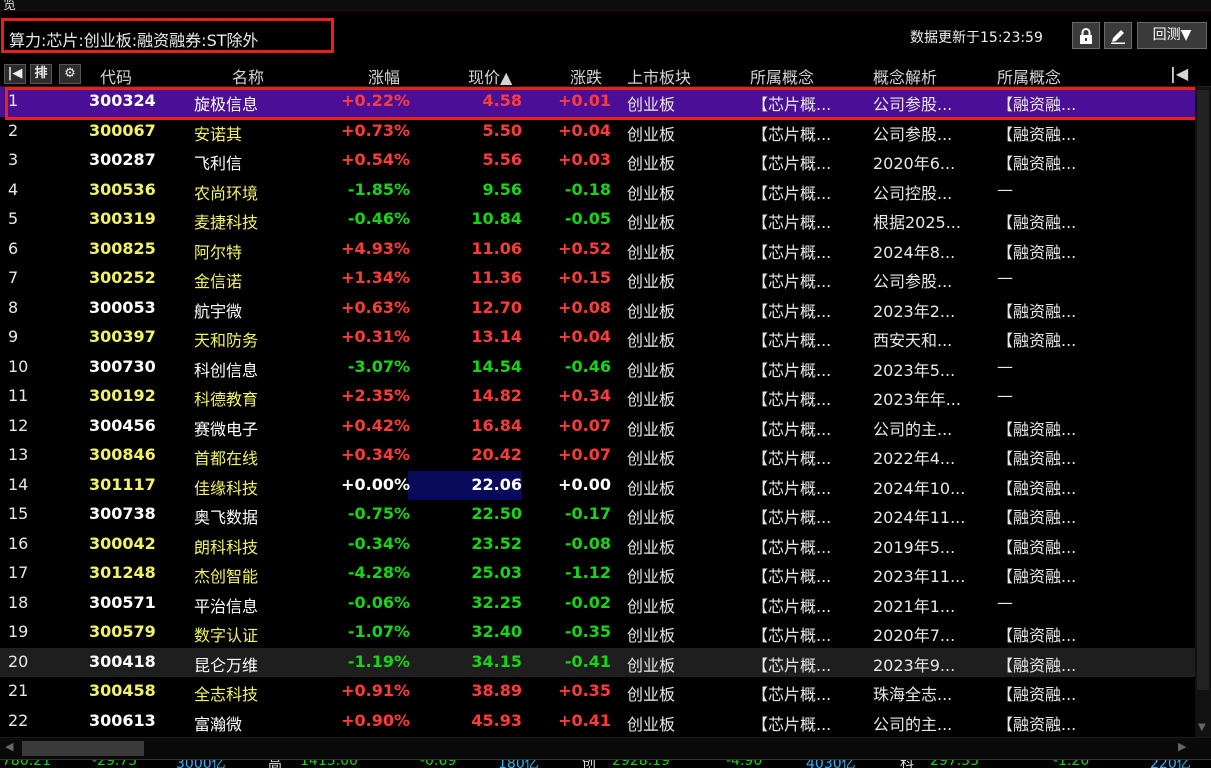 The height and width of the screenshot is (768, 1211). Describe the element at coordinates (1179, 73) in the screenshot. I see `jump-last-icon: |◀` at that location.